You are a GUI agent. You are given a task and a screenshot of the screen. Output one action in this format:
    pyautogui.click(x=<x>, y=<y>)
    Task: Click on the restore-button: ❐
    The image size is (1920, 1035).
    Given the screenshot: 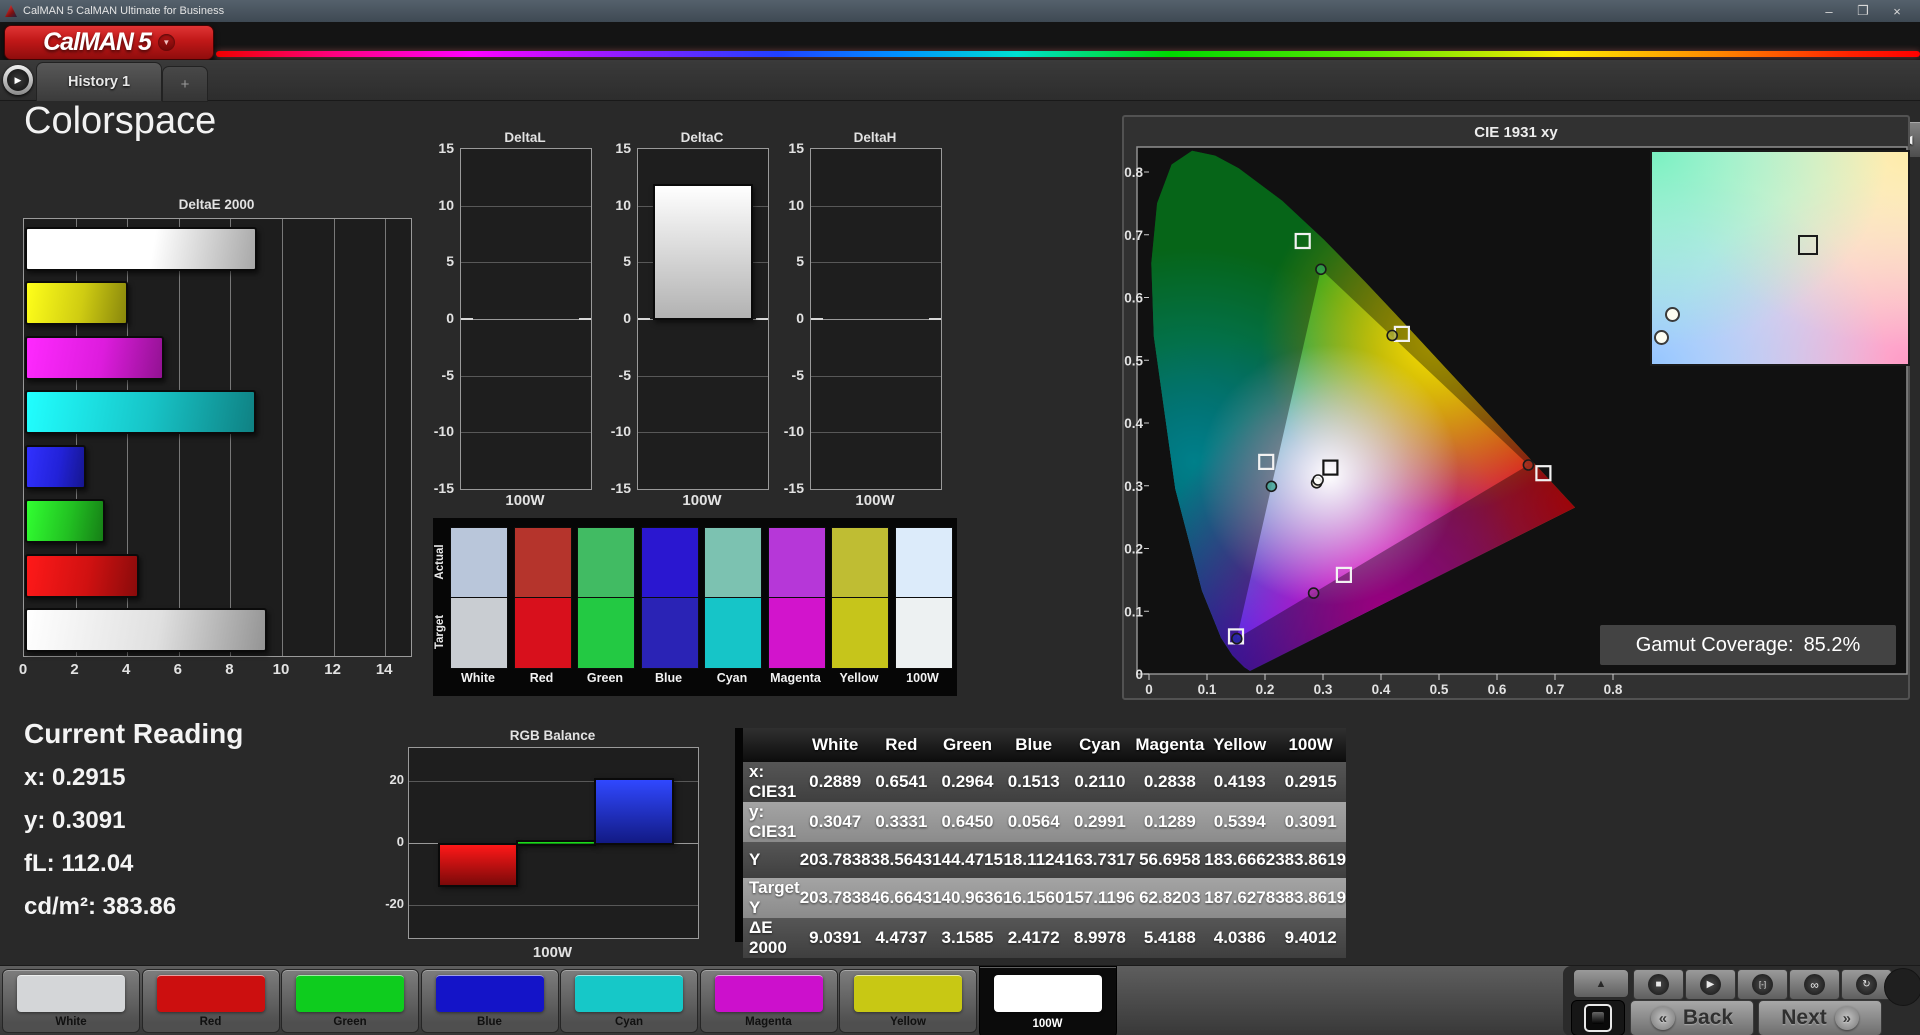 What is the action you would take?
    pyautogui.click(x=1863, y=11)
    